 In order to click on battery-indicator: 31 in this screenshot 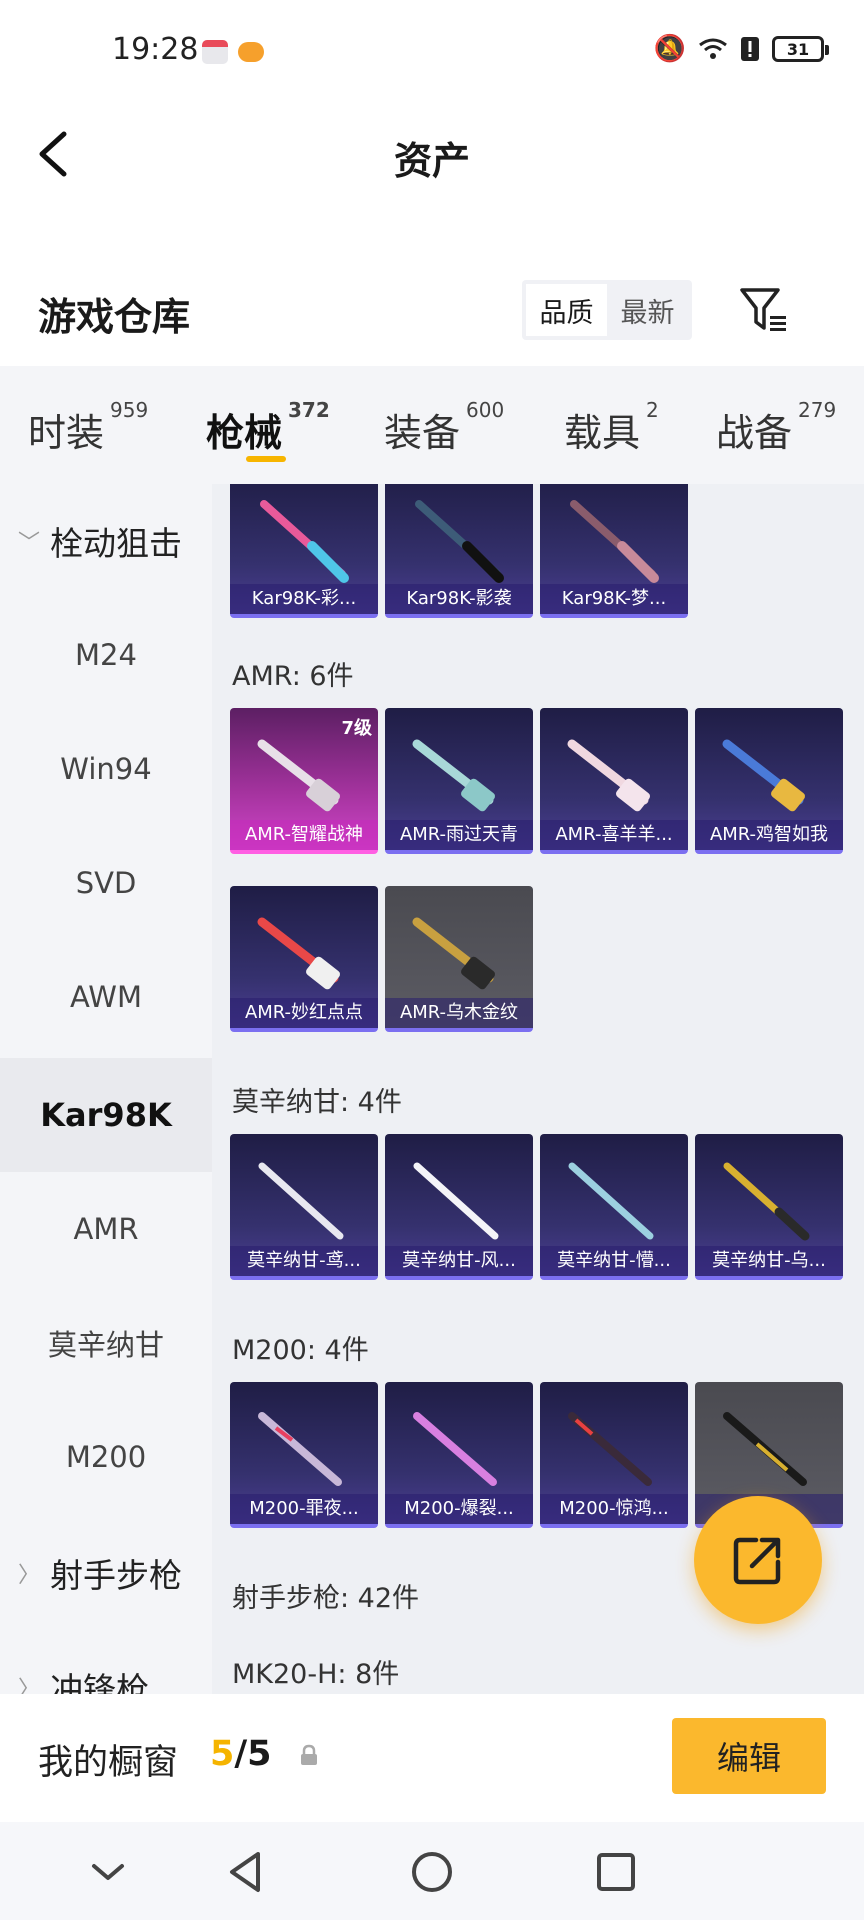, I will do `click(800, 49)`.